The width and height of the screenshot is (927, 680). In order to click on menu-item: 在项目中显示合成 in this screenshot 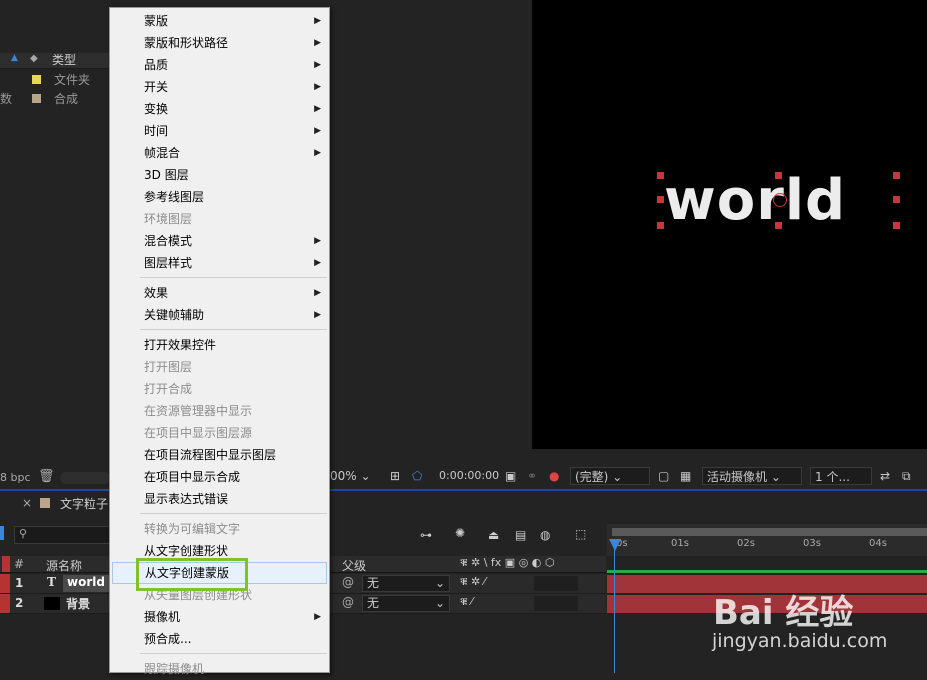, I will do `click(219, 477)`.